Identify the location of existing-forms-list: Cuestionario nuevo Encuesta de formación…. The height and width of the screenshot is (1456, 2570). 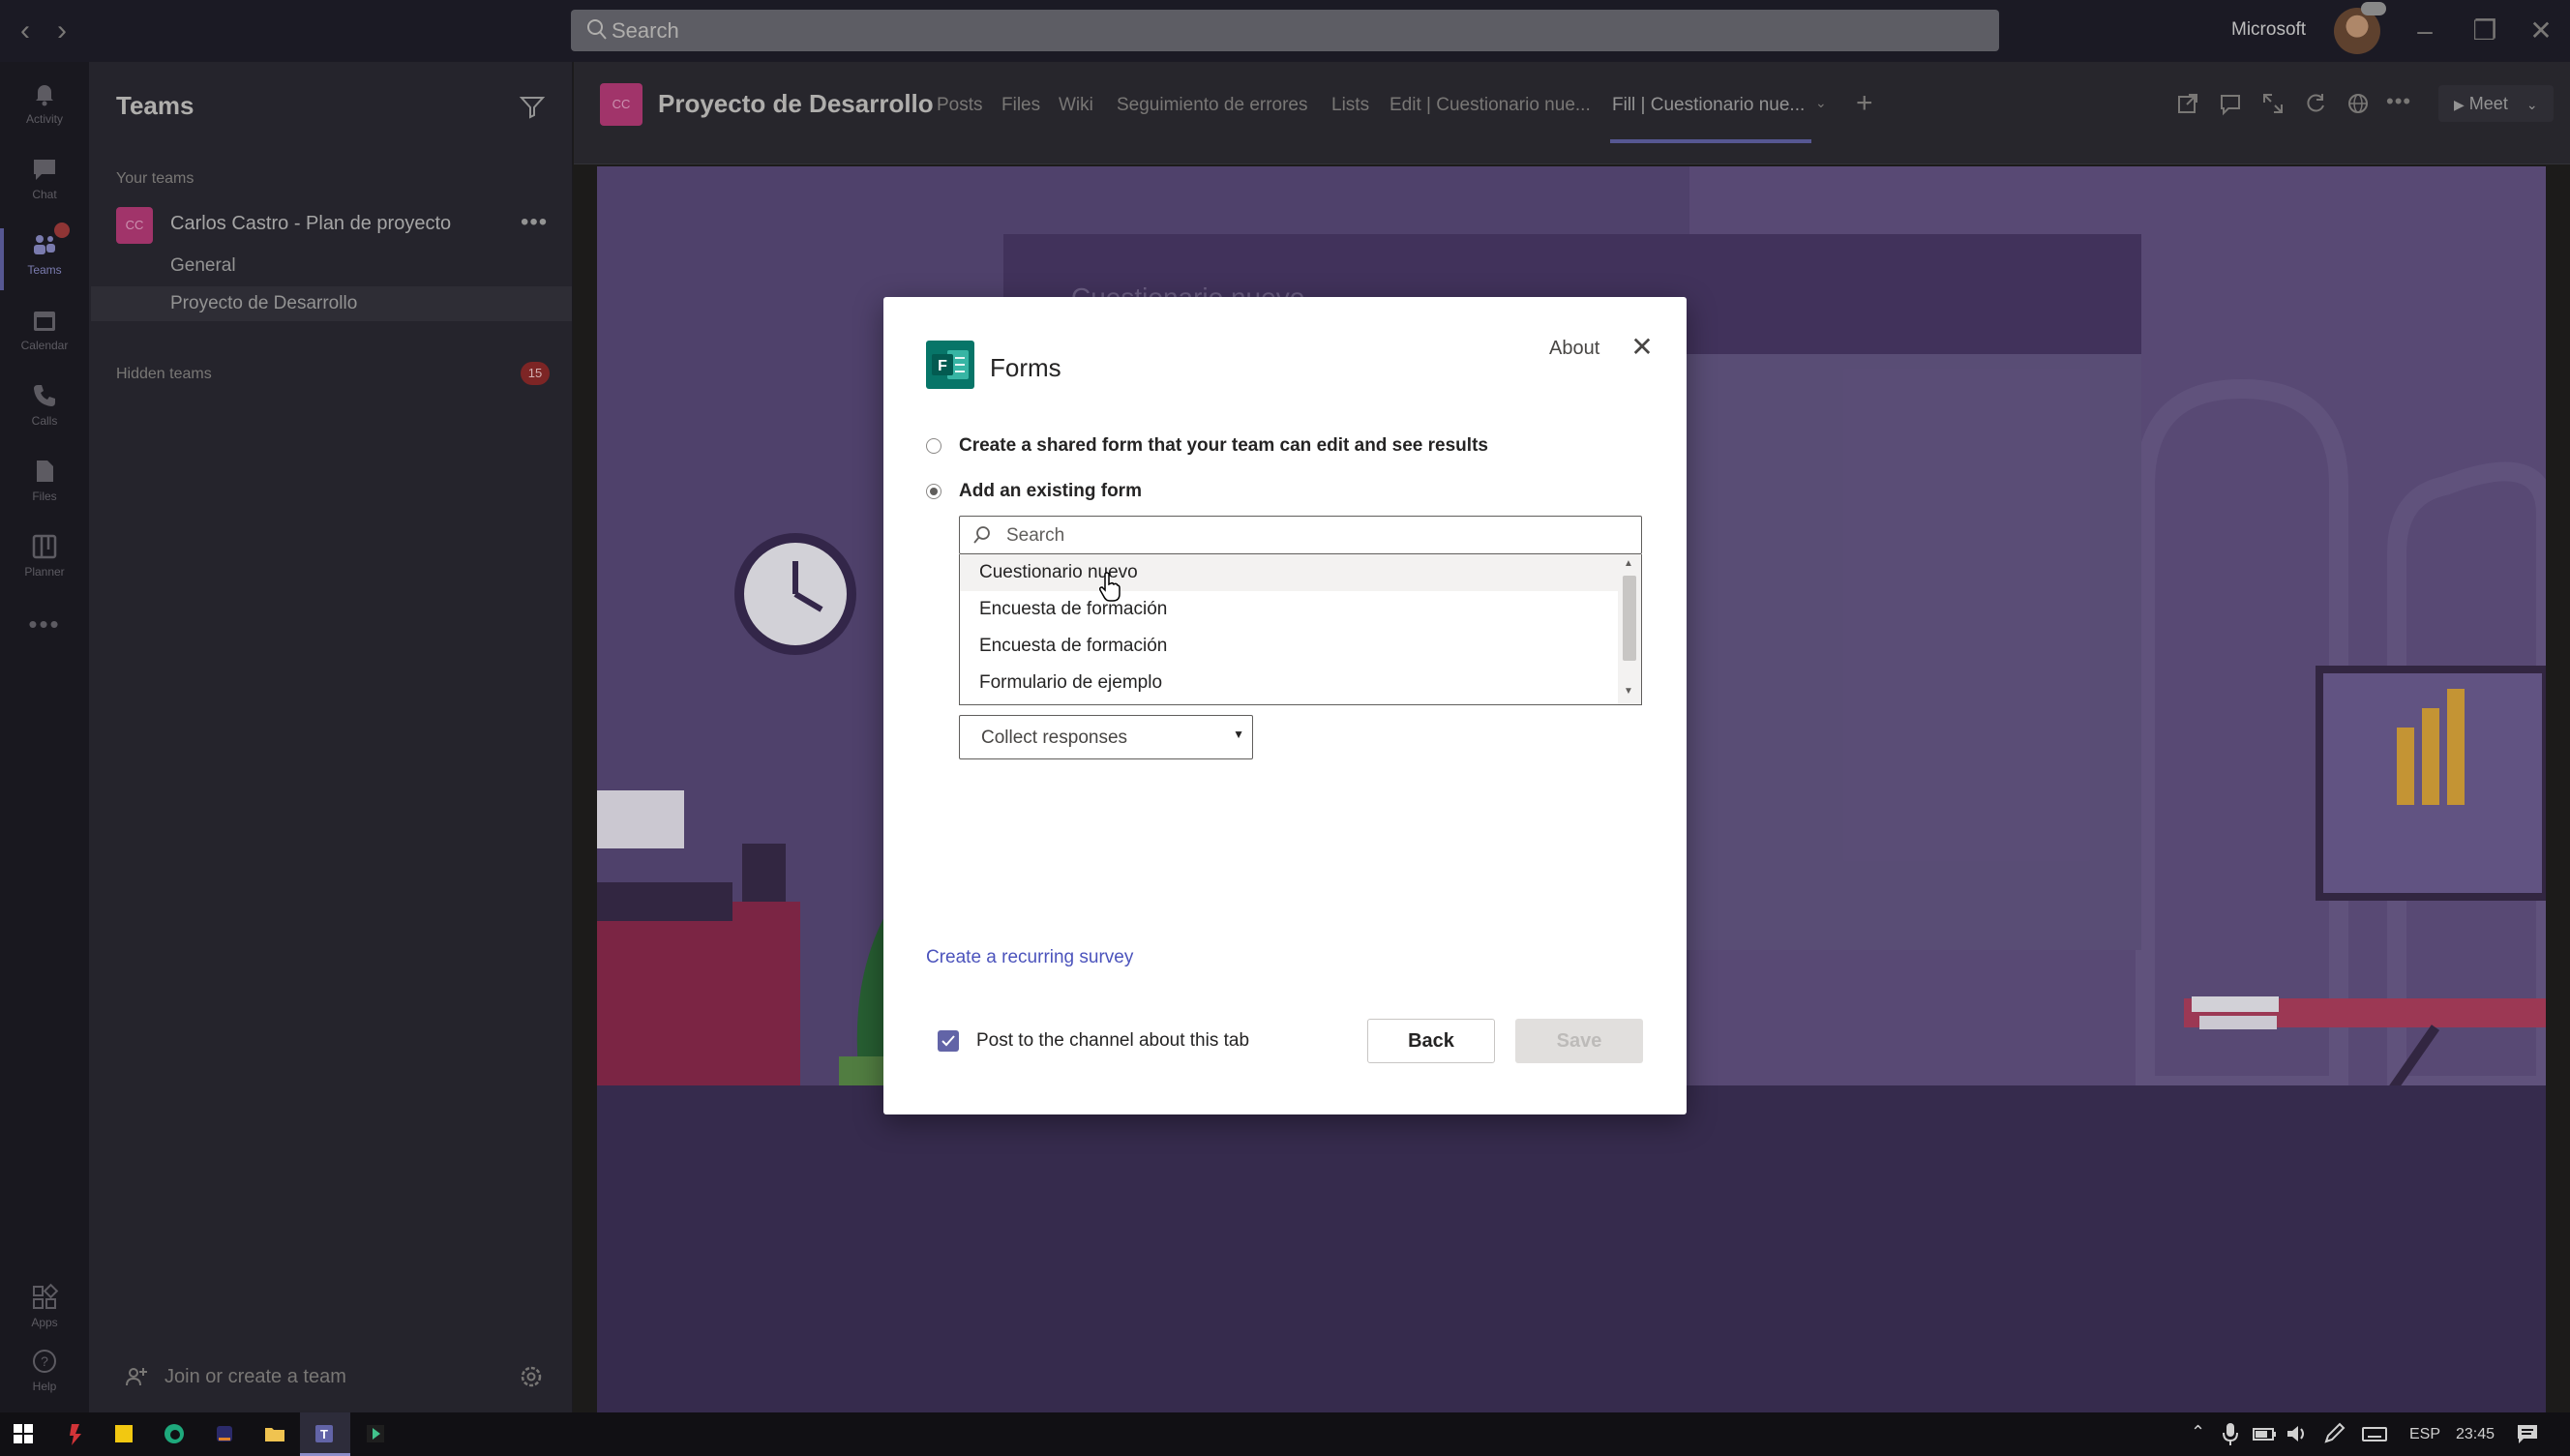
(1301, 629).